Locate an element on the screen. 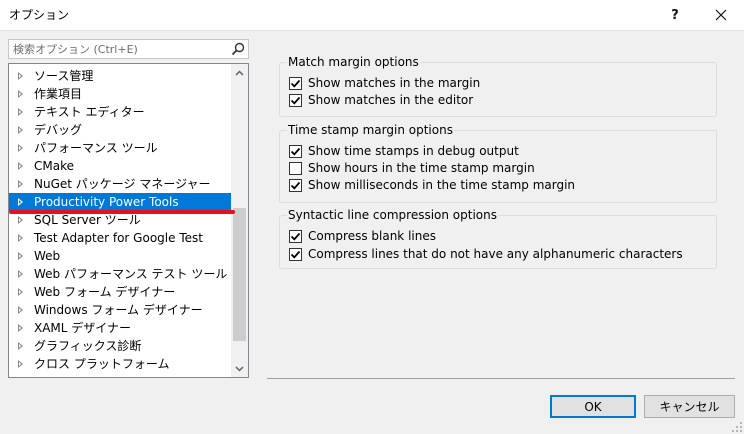  tree-item: Web フォーム デザイナー is located at coordinates (120, 292).